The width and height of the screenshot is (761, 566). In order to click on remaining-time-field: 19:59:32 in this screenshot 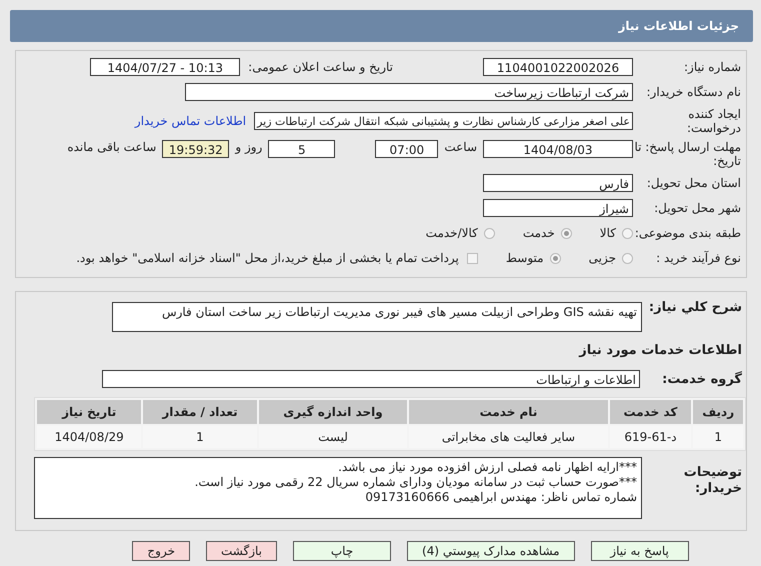, I will do `click(196, 149)`.